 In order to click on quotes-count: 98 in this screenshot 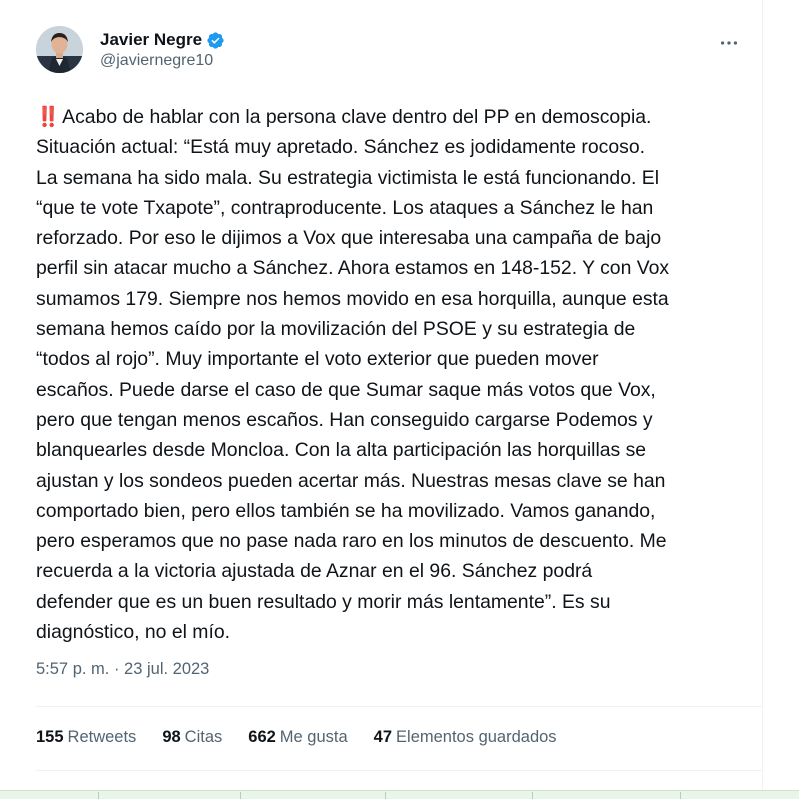, I will do `click(171, 737)`.